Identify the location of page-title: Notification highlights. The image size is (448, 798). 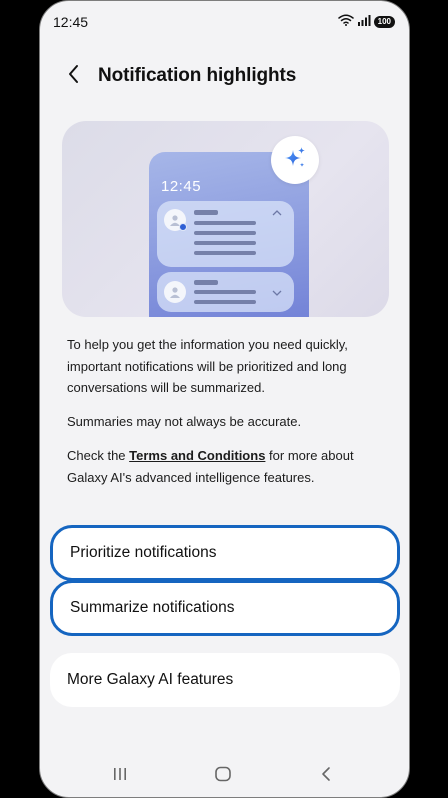
(197, 75).